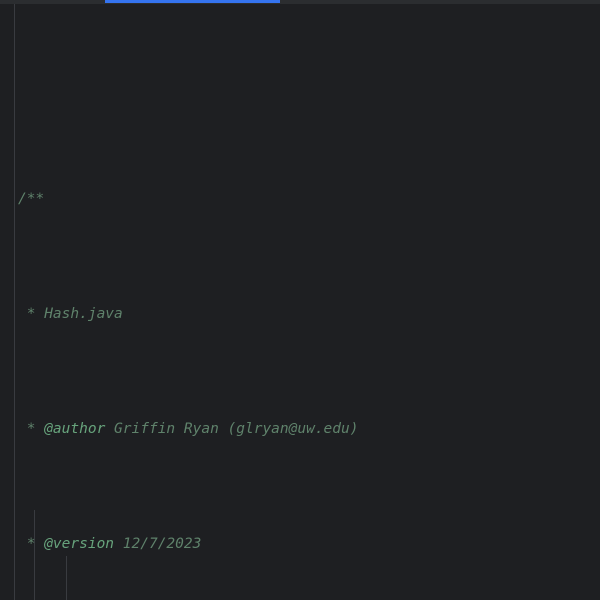  Describe the element at coordinates (31, 199) in the screenshot. I see `javadoc-open-token: /**` at that location.